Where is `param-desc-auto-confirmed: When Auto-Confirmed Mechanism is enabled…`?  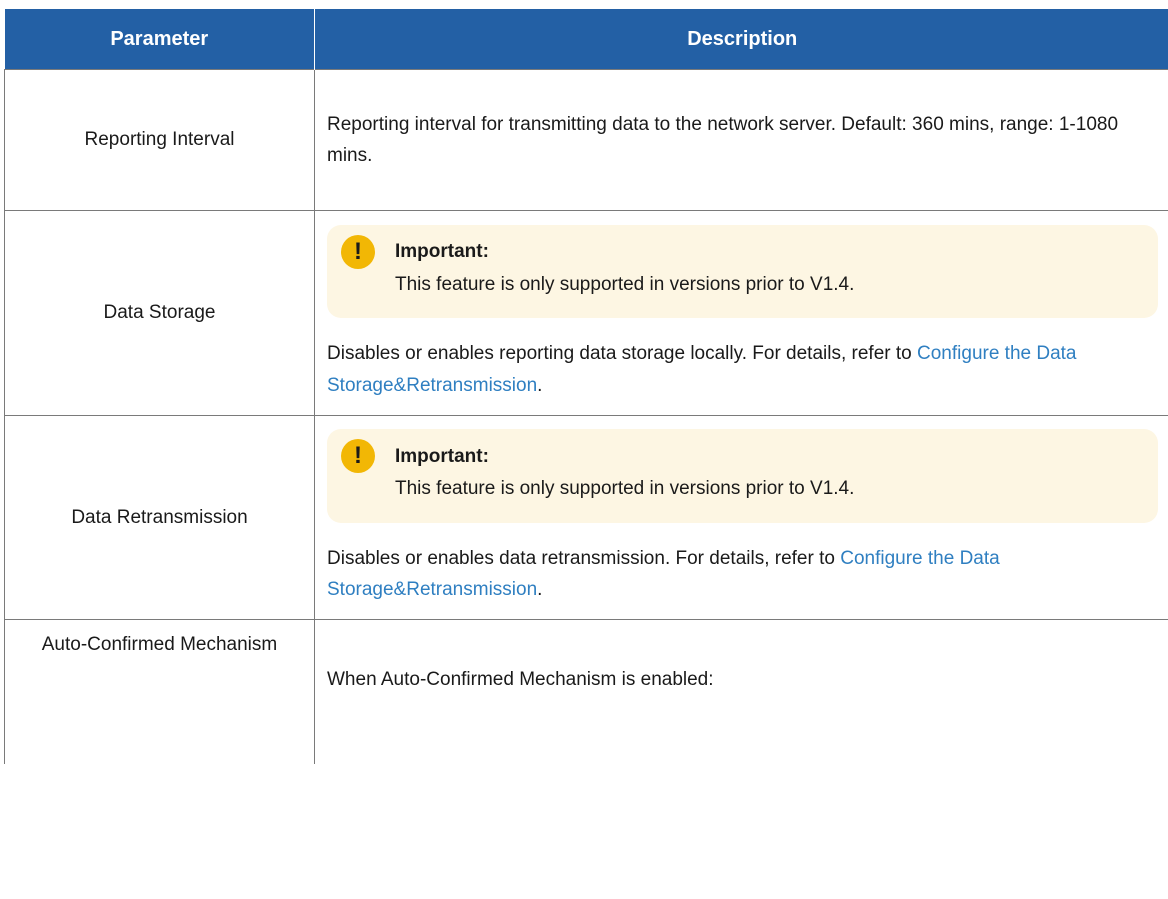 param-desc-auto-confirmed: When Auto-Confirmed Mechanism is enabled… is located at coordinates (741, 691).